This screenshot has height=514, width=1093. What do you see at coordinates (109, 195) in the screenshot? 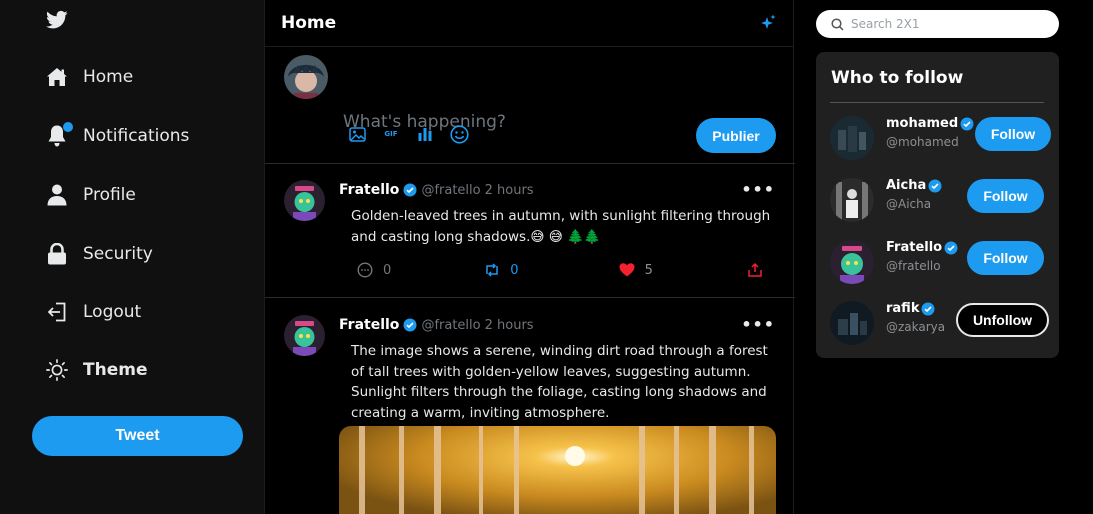
I see `sidebar-item-label: Profile` at bounding box center [109, 195].